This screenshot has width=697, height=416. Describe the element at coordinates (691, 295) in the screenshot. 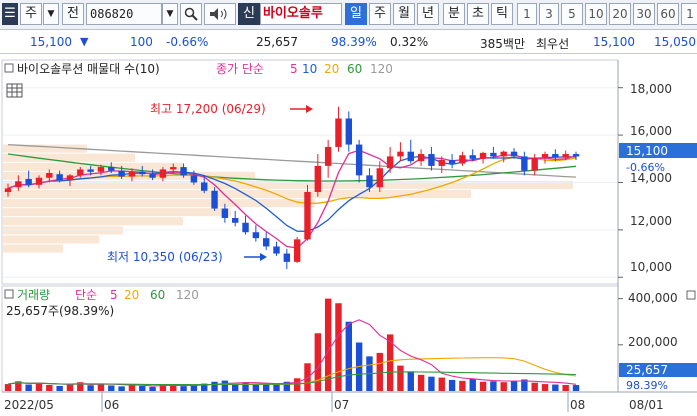

I see `volume-axis-toggle-icon` at that location.